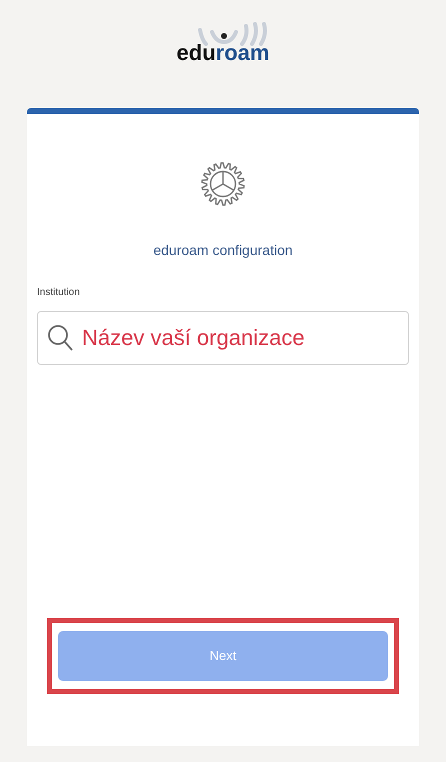 This screenshot has height=762, width=446. What do you see at coordinates (58, 292) in the screenshot?
I see `field-label: Institution` at bounding box center [58, 292].